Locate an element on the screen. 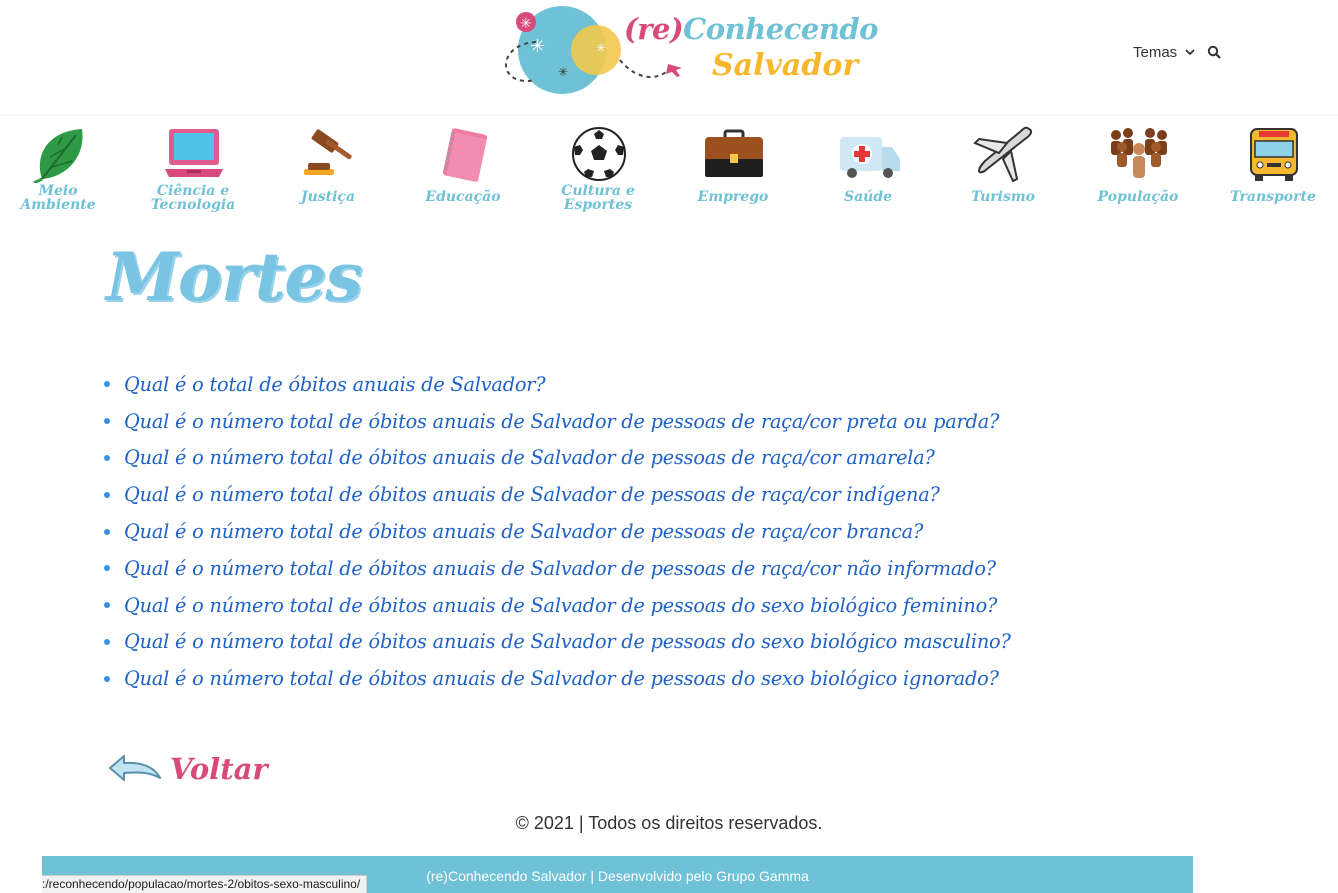 The image size is (1338, 893). temas-menu-button: Temas is located at coordinates (1164, 52).